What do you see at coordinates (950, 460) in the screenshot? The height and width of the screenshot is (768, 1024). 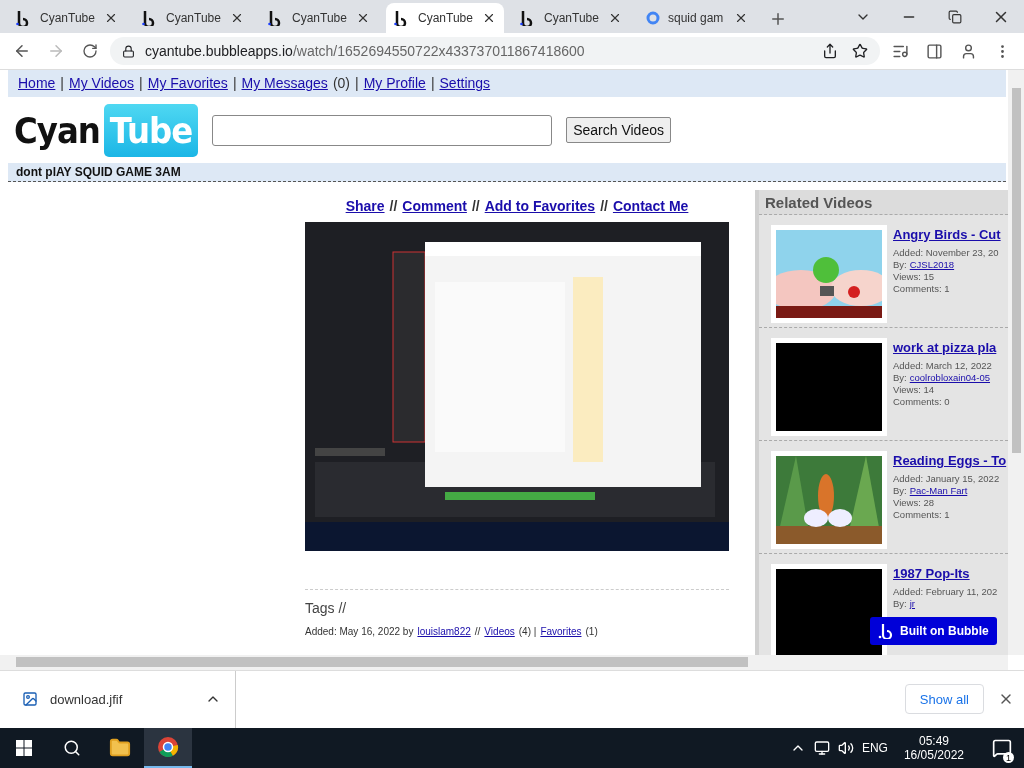 I see `video-link: Reading Eggs - To` at bounding box center [950, 460].